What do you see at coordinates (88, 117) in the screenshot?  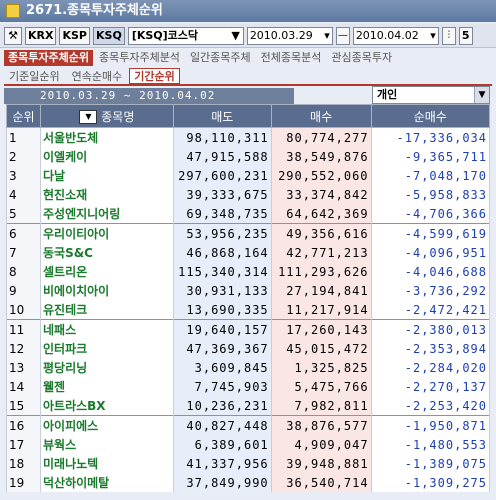 I see `sort-dropdown-icon: ▼` at bounding box center [88, 117].